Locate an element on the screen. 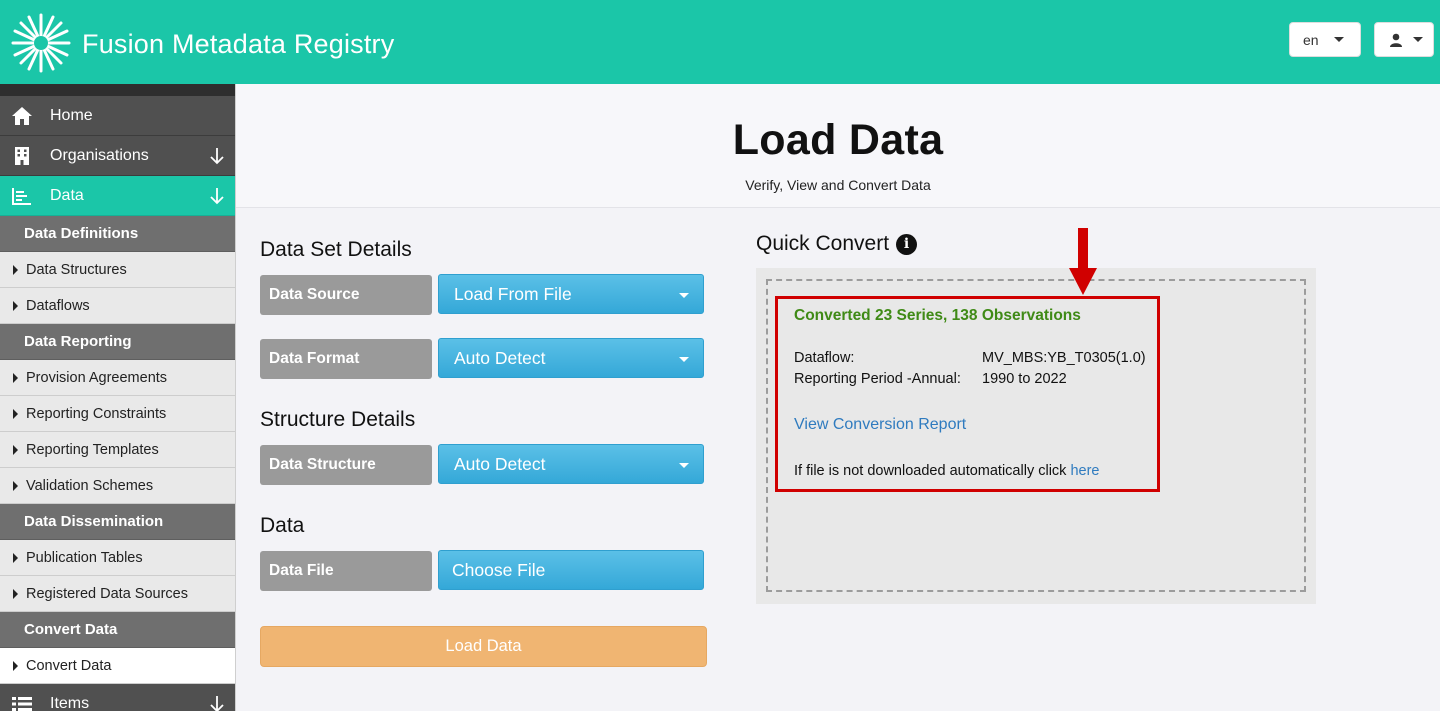  red-arrow-down-icon is located at coordinates (1083, 261).